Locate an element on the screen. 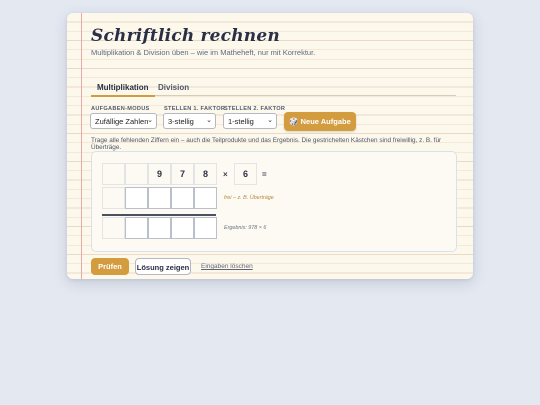  digit-cell: 7 is located at coordinates (182, 174).